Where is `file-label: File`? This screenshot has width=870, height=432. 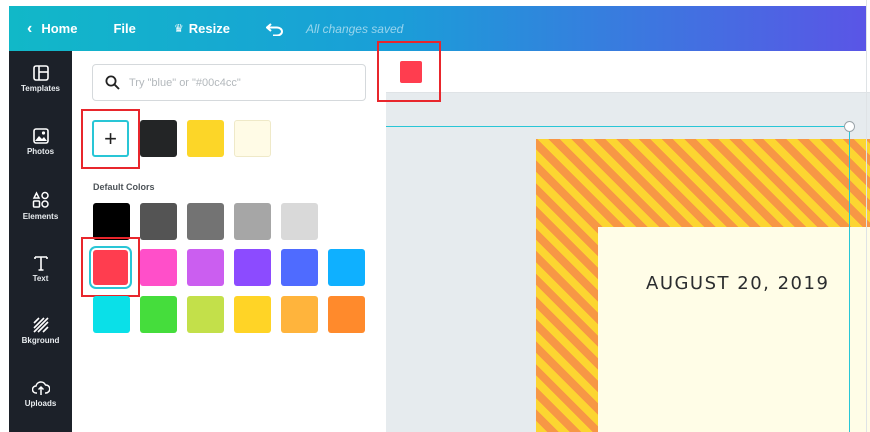
file-label: File is located at coordinates (124, 28).